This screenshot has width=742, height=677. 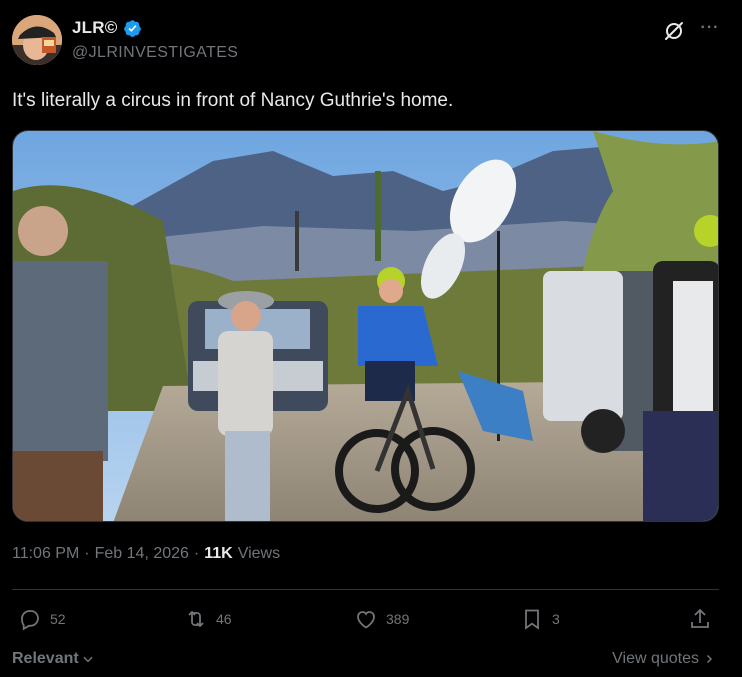 What do you see at coordinates (365, 589) in the screenshot?
I see `divider` at bounding box center [365, 589].